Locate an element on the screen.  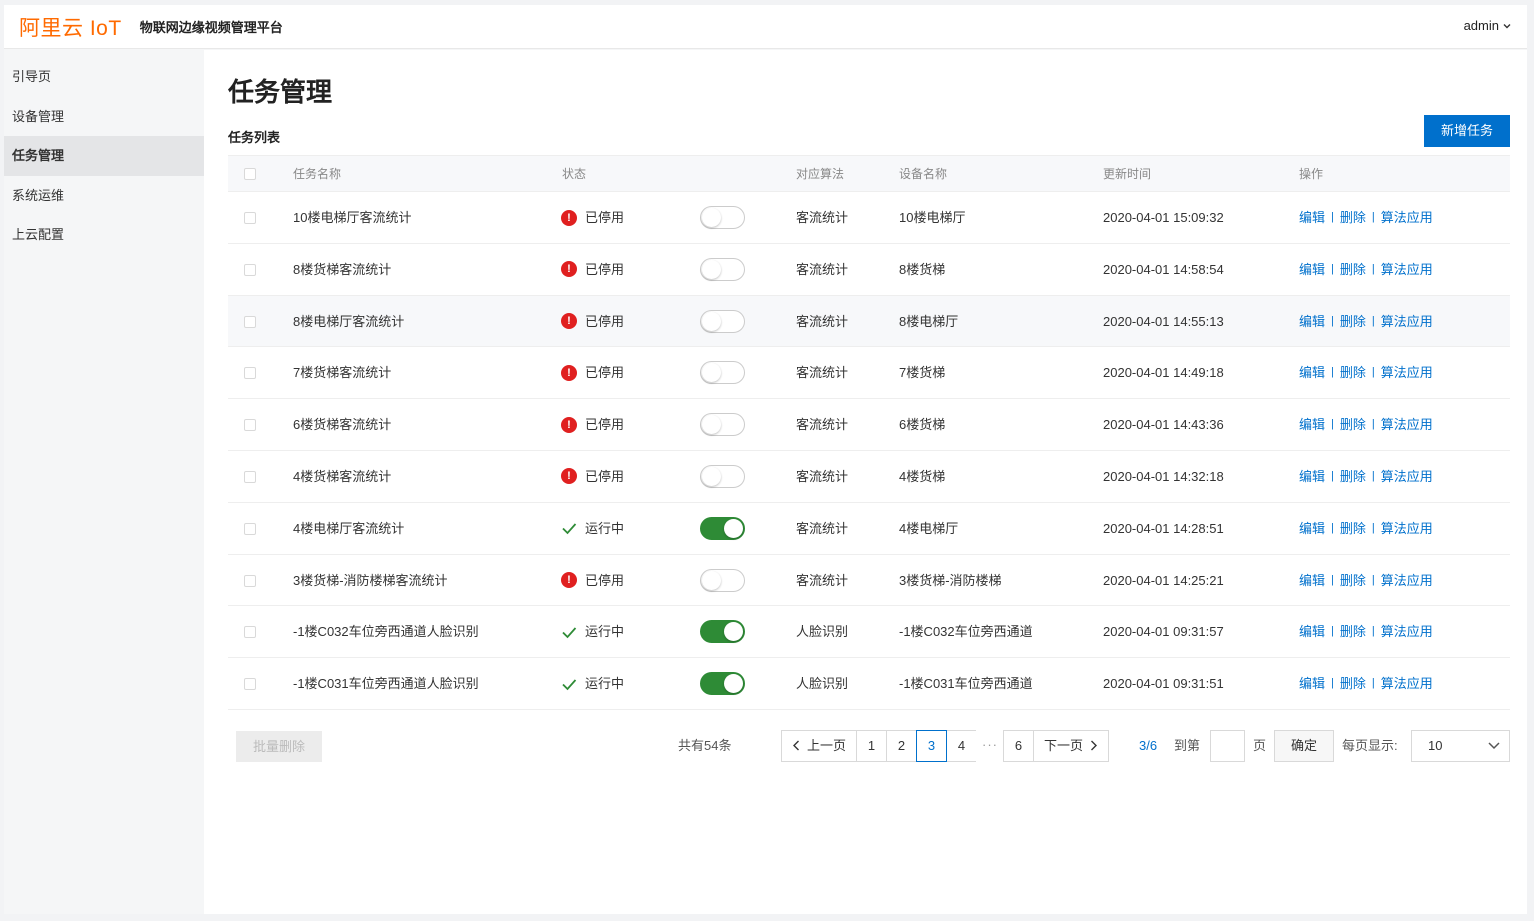
sidebar-item: 任务管理 is located at coordinates (104, 156).